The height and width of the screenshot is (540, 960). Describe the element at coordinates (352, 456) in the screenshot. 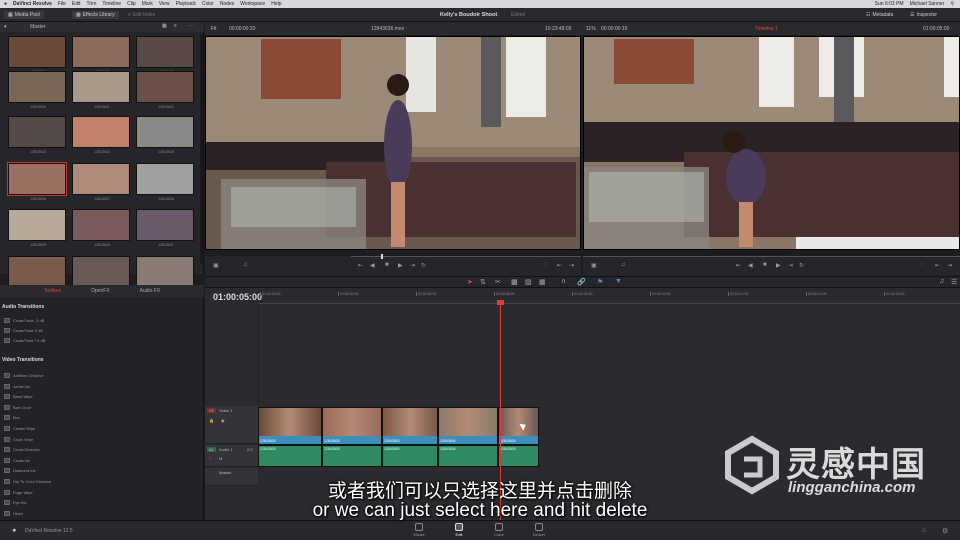

I see `audio-clip: 12843628` at that location.